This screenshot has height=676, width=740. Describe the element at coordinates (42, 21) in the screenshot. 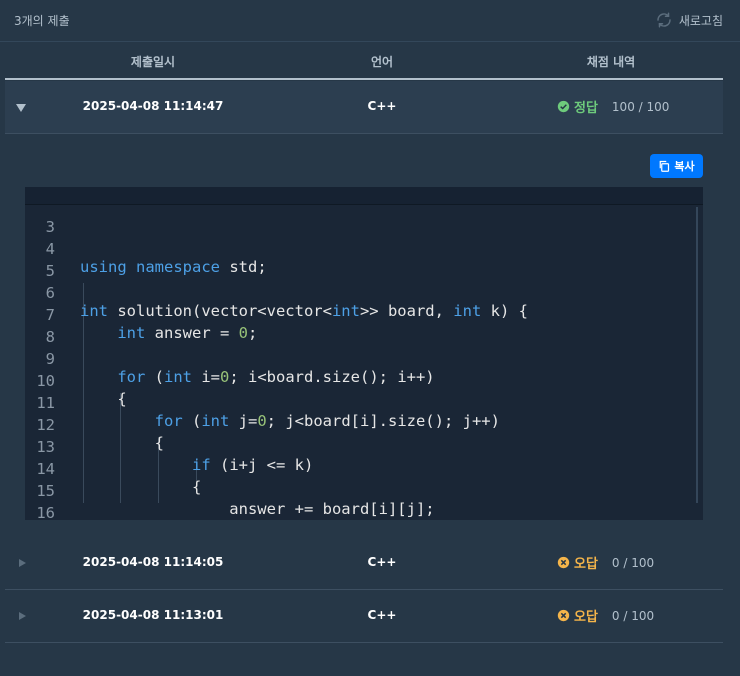

I see `submission-count: 3개의 제출` at that location.